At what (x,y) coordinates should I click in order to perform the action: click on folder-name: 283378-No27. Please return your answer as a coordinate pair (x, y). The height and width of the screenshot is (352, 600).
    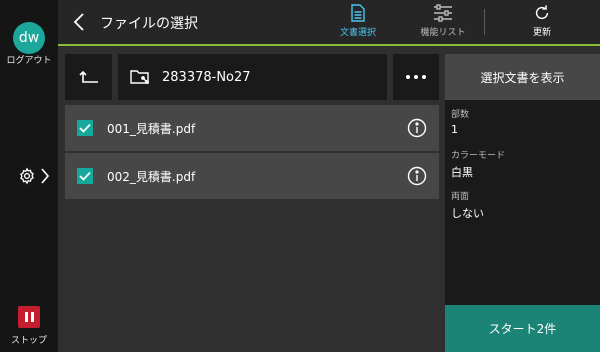
    Looking at the image, I should click on (206, 77).